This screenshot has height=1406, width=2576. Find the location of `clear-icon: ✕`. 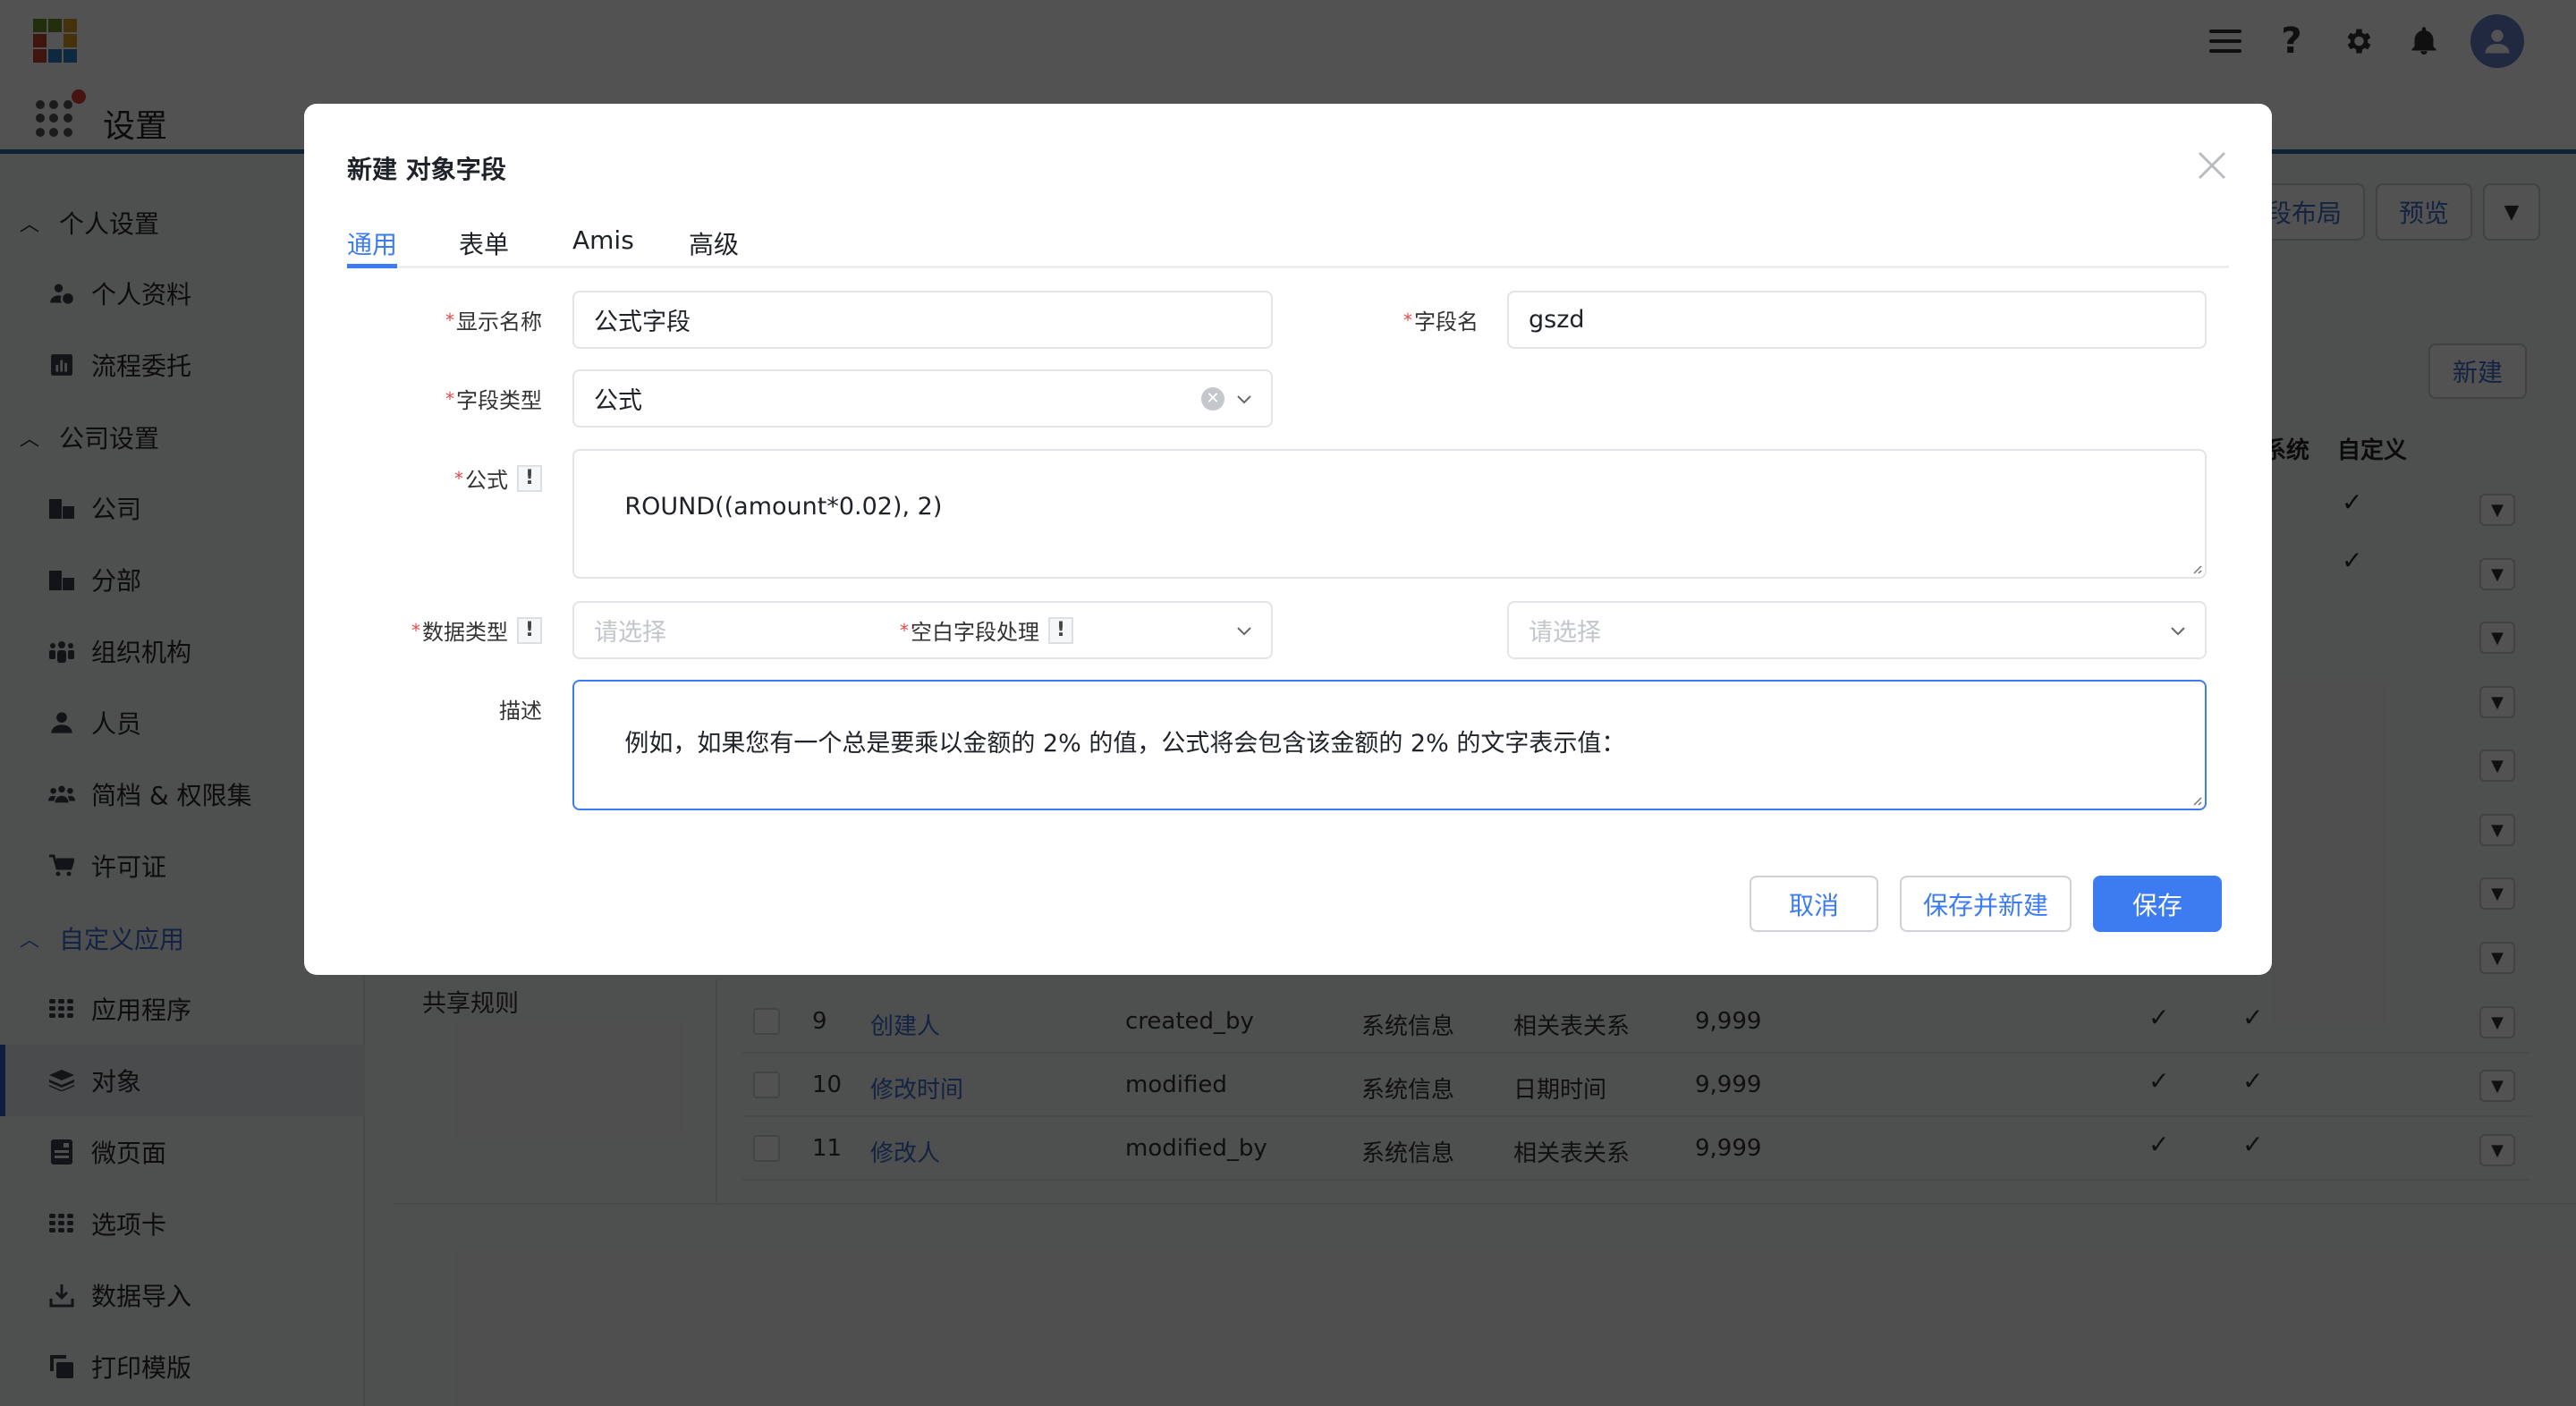

clear-icon: ✕ is located at coordinates (1212, 399).